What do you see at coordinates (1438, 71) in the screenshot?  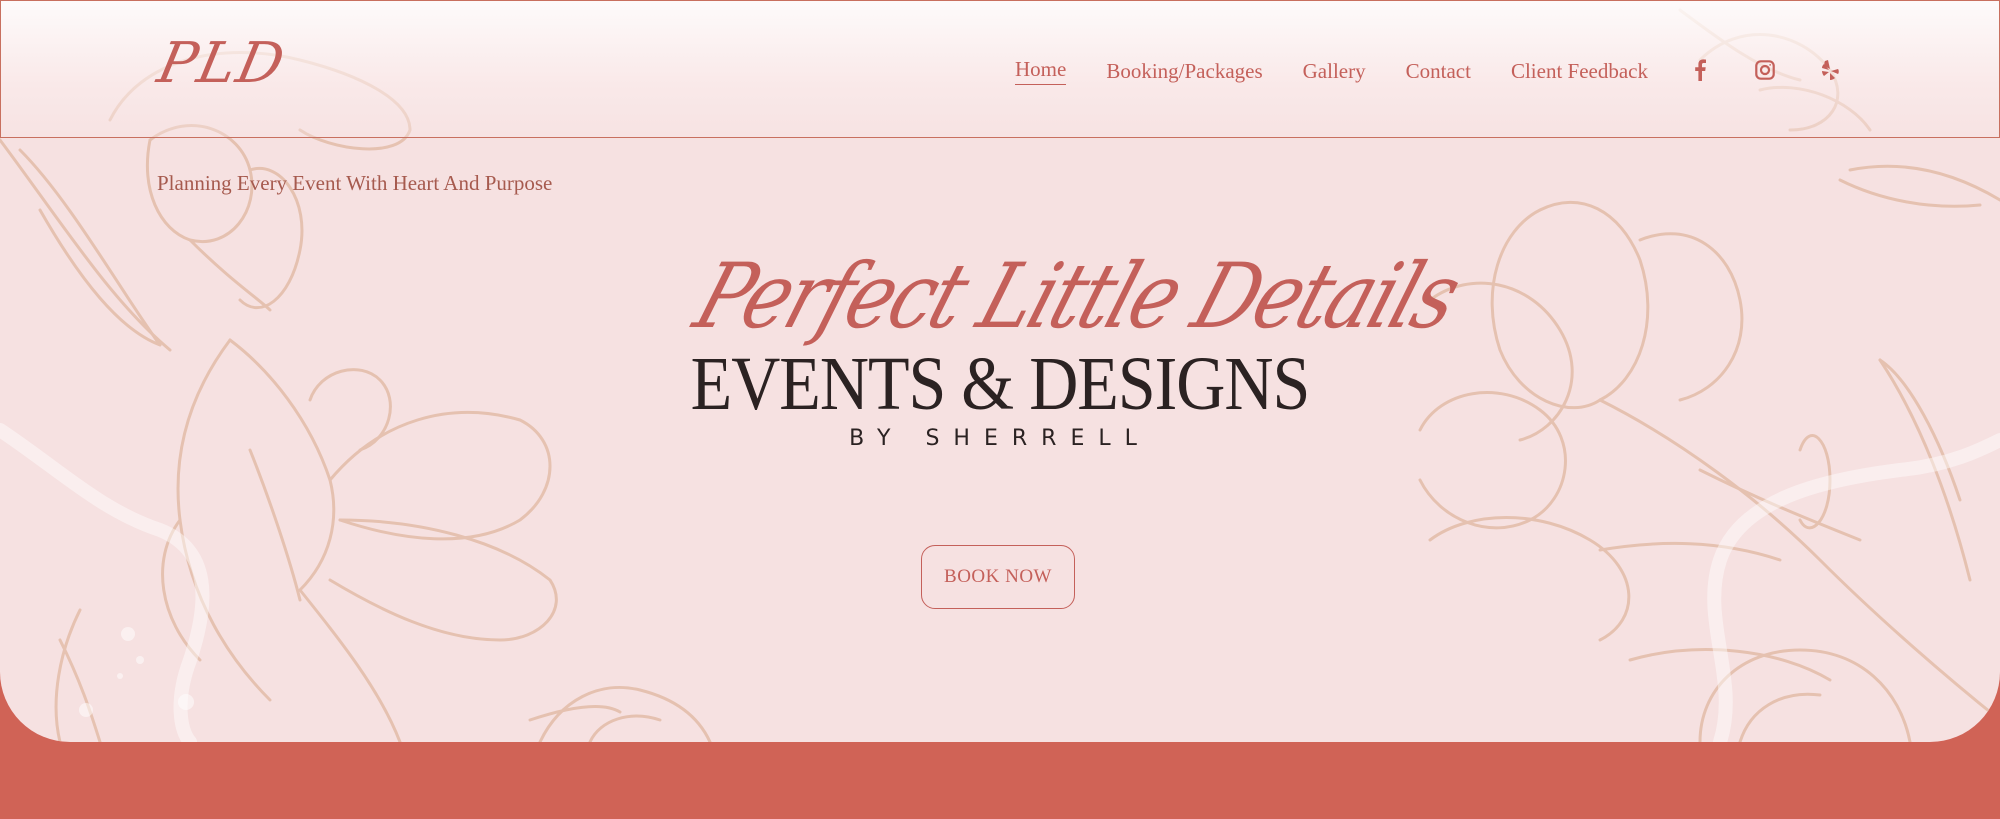 I see `nav-link-contact: Contact` at bounding box center [1438, 71].